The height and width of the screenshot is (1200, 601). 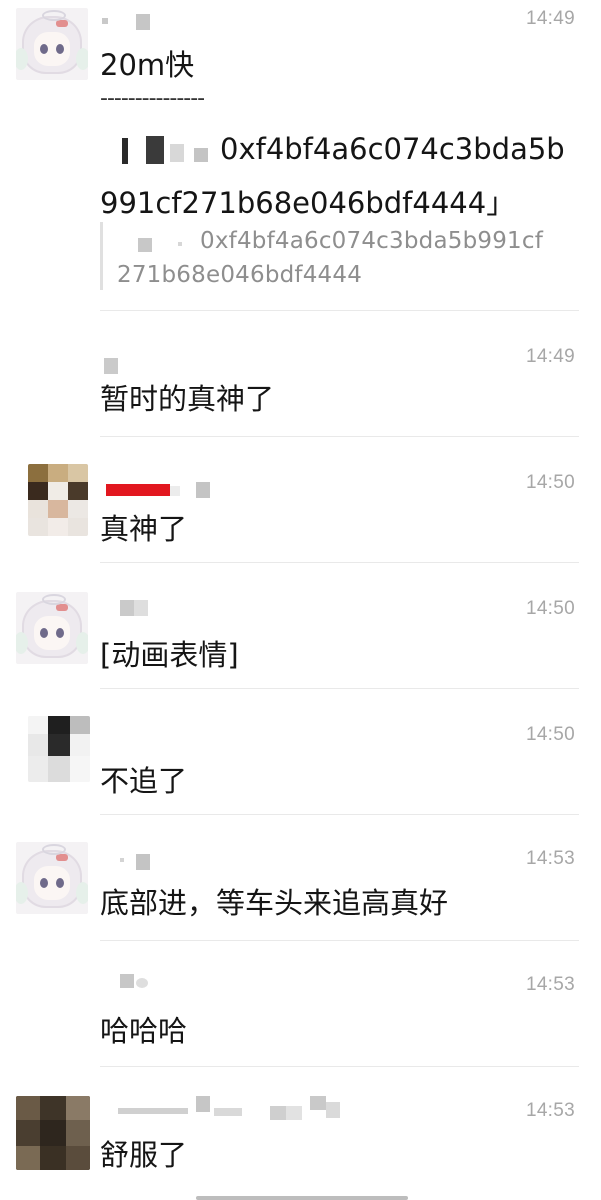 I want to click on reply-id-line1: 0xf4bf4a6c074c3bda5b, so click(x=392, y=149).